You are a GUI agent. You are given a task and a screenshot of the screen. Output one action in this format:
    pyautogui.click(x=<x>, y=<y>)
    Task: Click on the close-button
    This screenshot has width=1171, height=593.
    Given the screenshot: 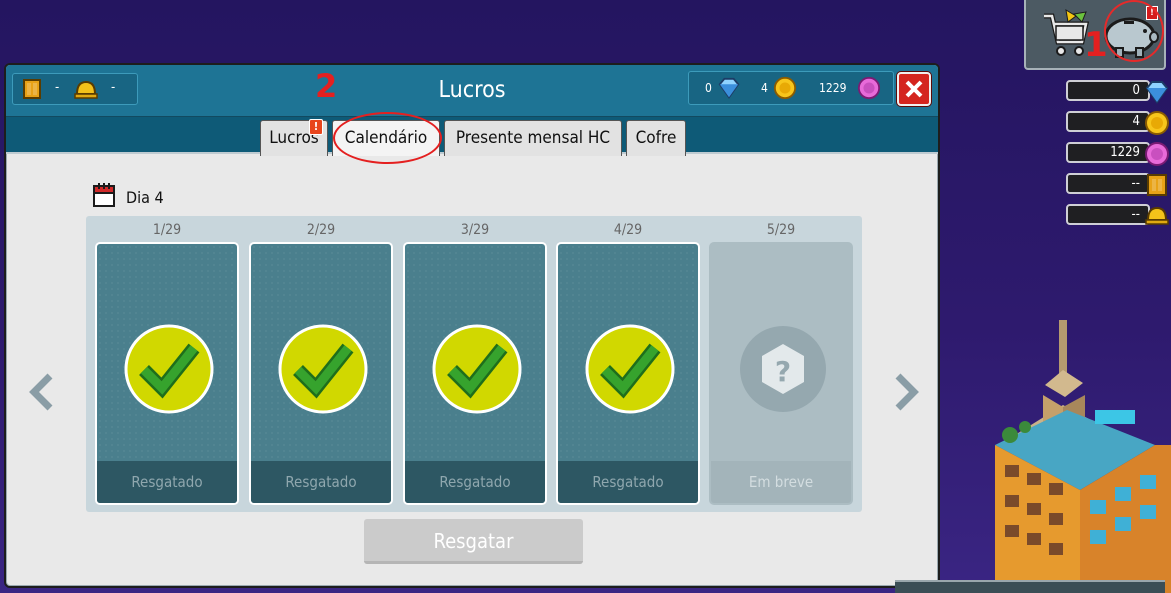 What is the action you would take?
    pyautogui.click(x=914, y=89)
    